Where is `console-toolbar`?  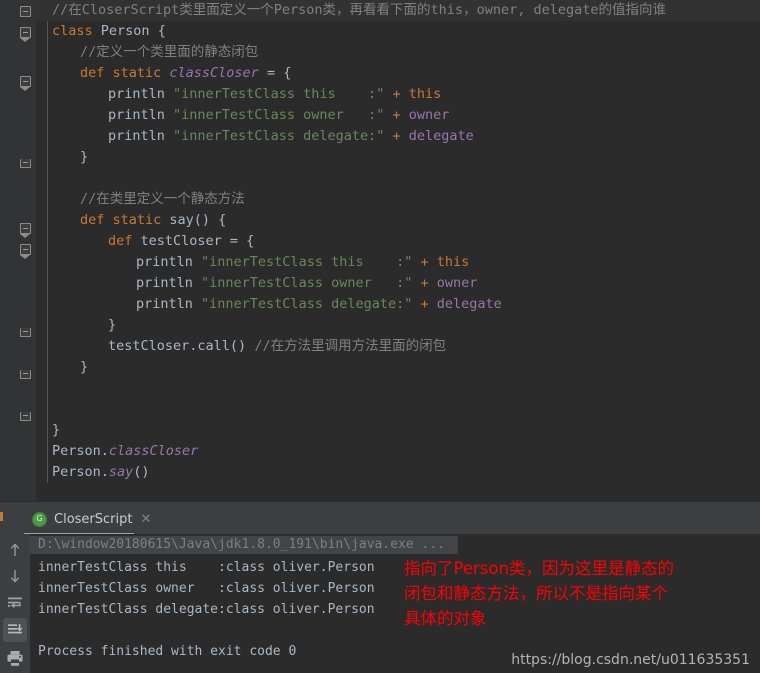
console-toolbar is located at coordinates (15, 603).